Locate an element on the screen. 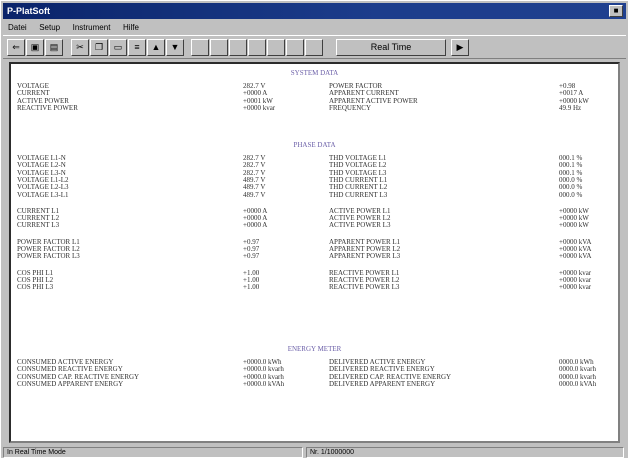  measurement-value: 49.9 Hz is located at coordinates (570, 107).